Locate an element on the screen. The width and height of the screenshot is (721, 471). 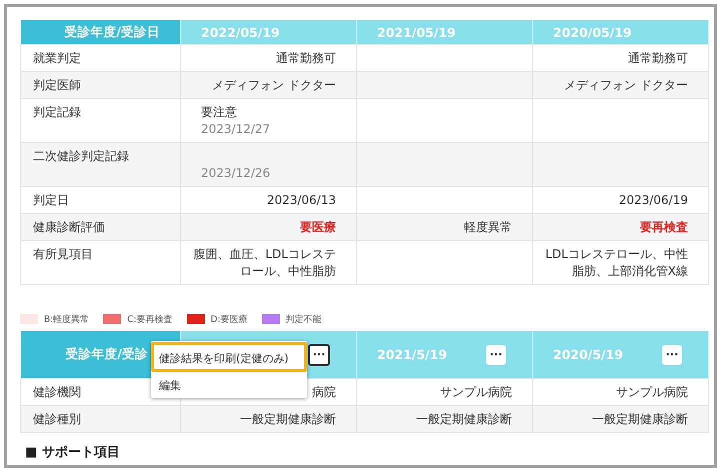
column-heading: 受診年度/受診日 is located at coordinates (112, 32).